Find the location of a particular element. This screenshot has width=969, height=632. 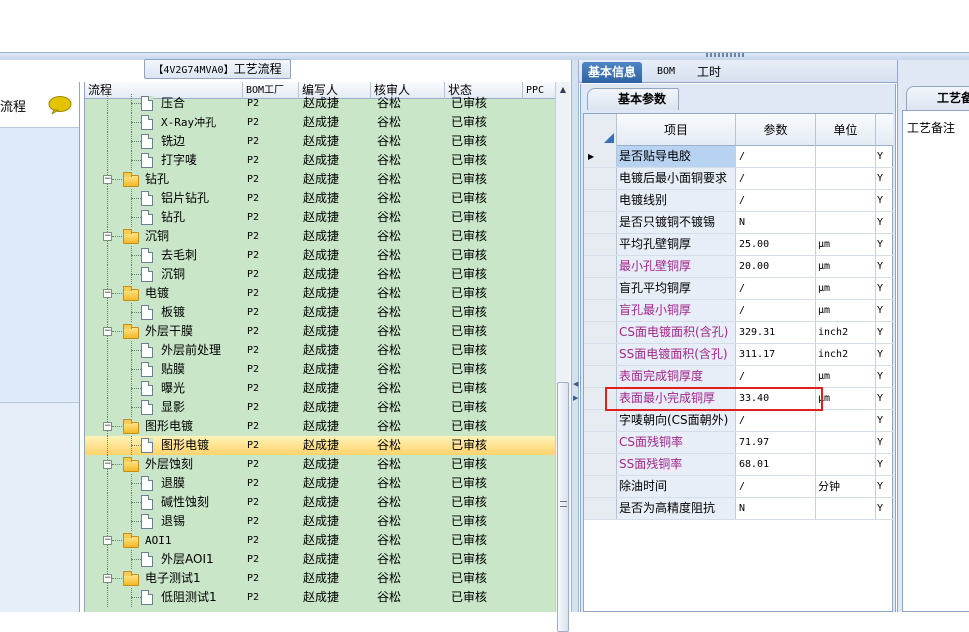

param-row: 盲孔平均铜厚 / μm Y is located at coordinates (738, 289).